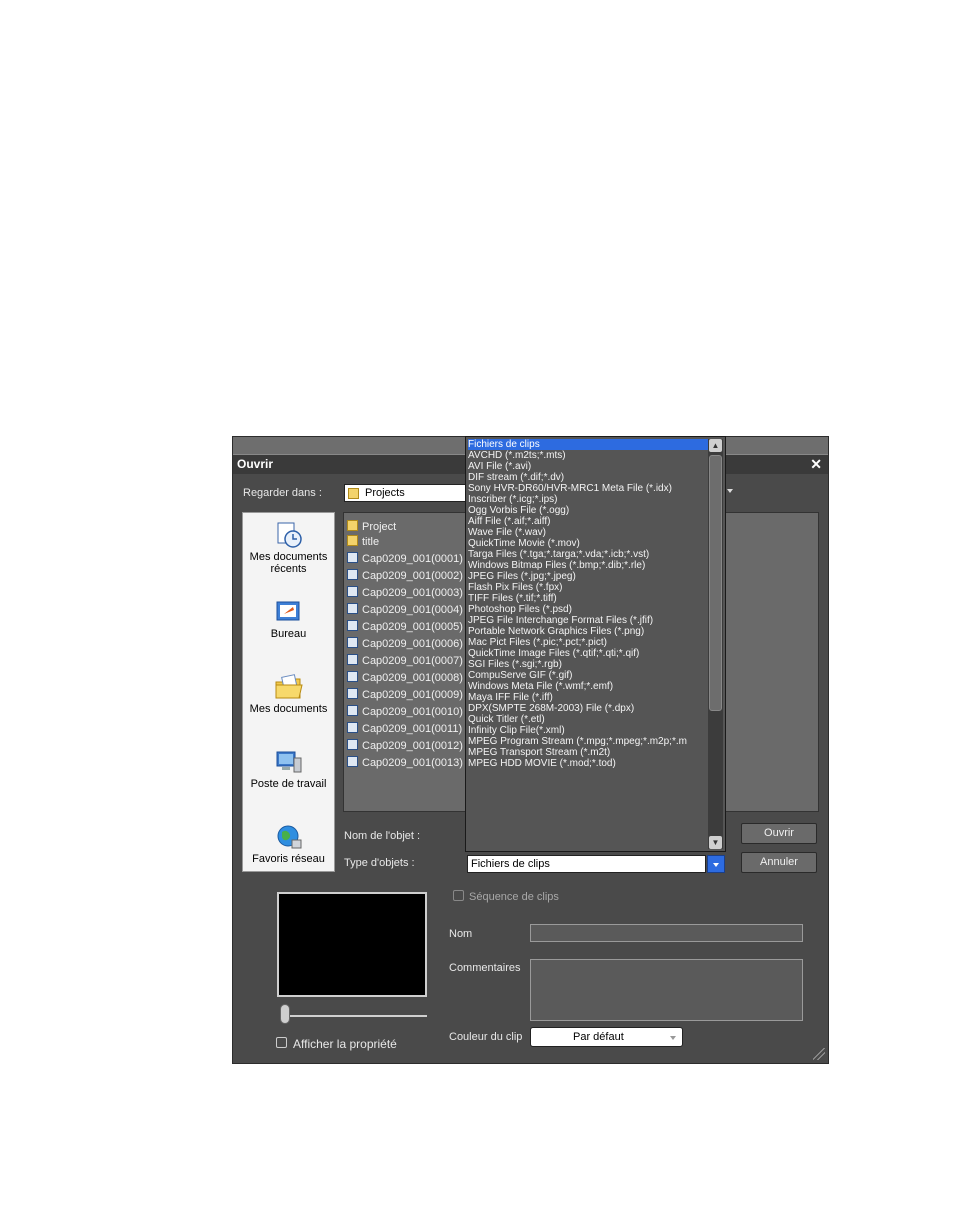  I want to click on dropdown-option: Ogg Vorbis File (*.ogg), so click(588, 510).